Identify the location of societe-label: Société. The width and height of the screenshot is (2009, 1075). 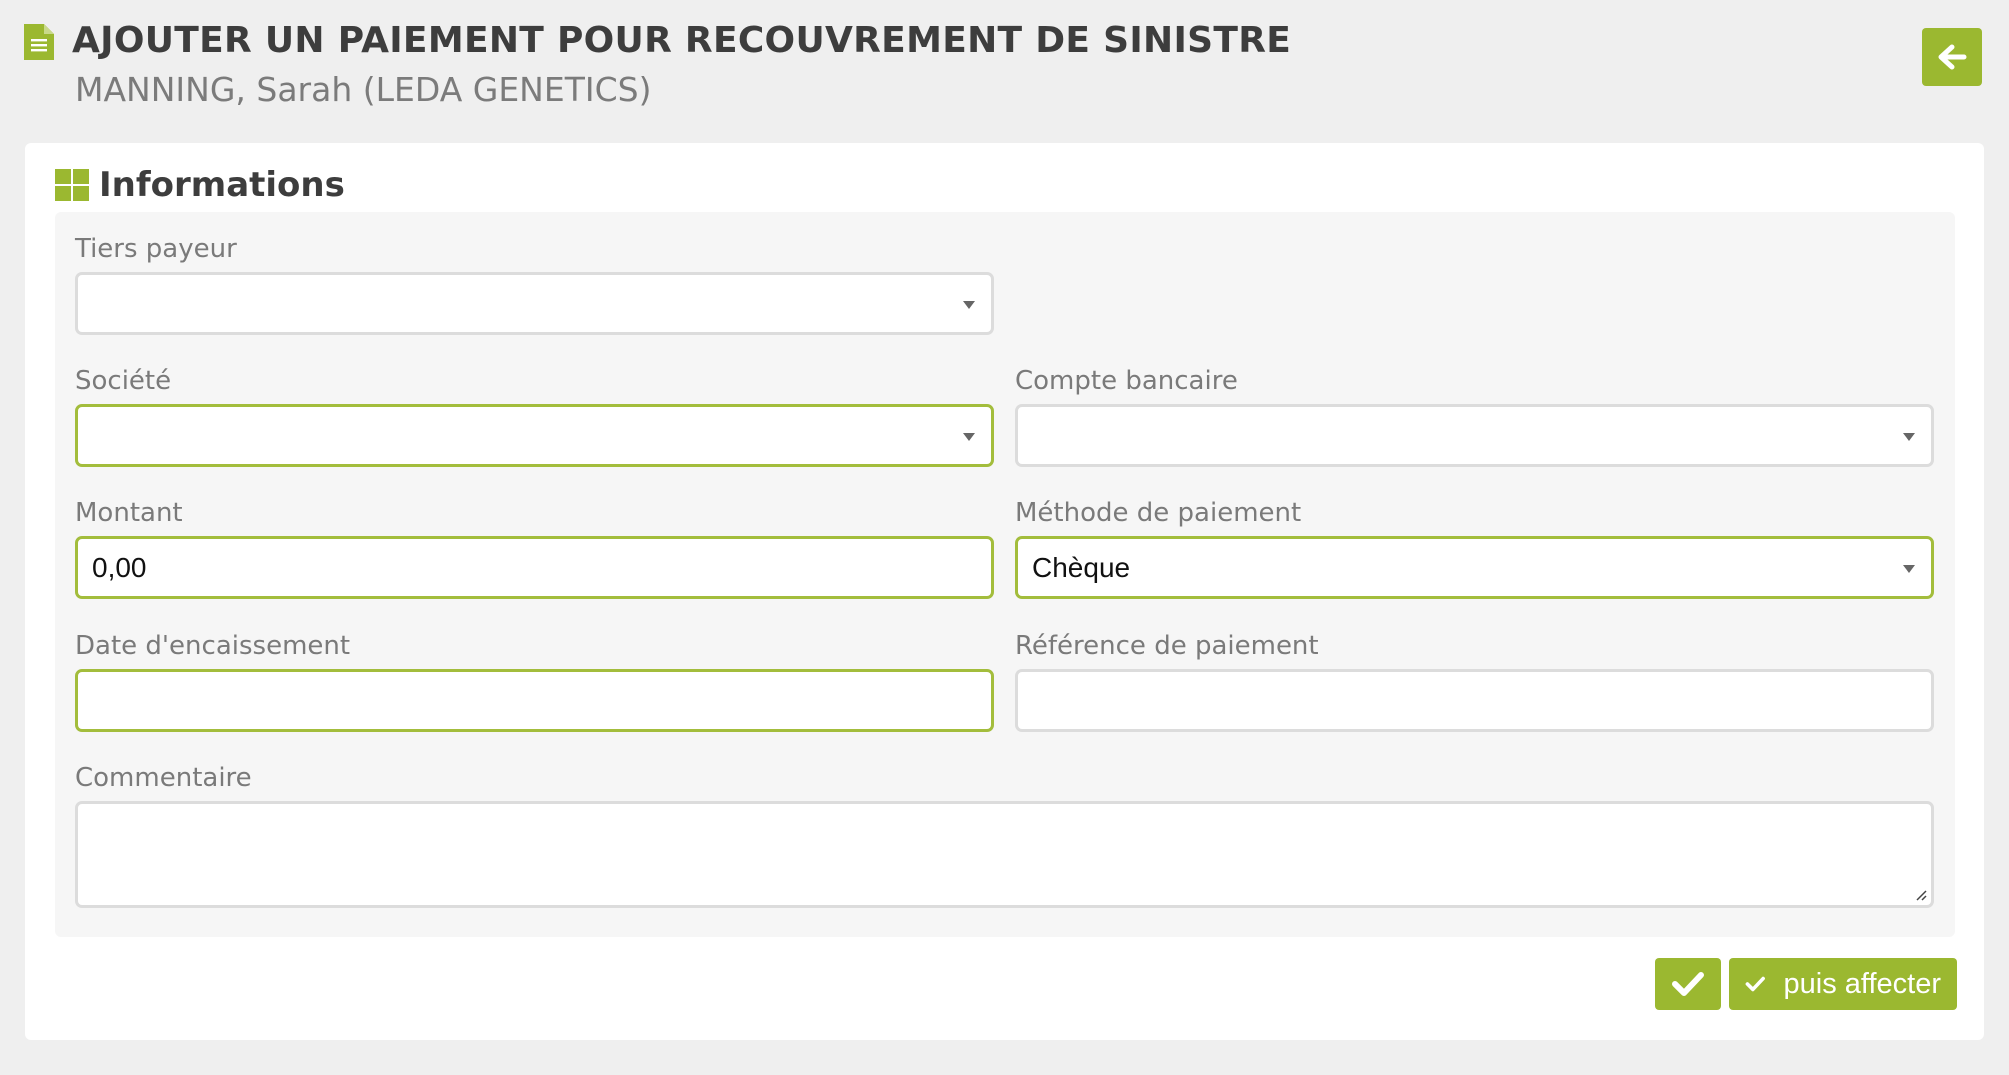
(123, 381).